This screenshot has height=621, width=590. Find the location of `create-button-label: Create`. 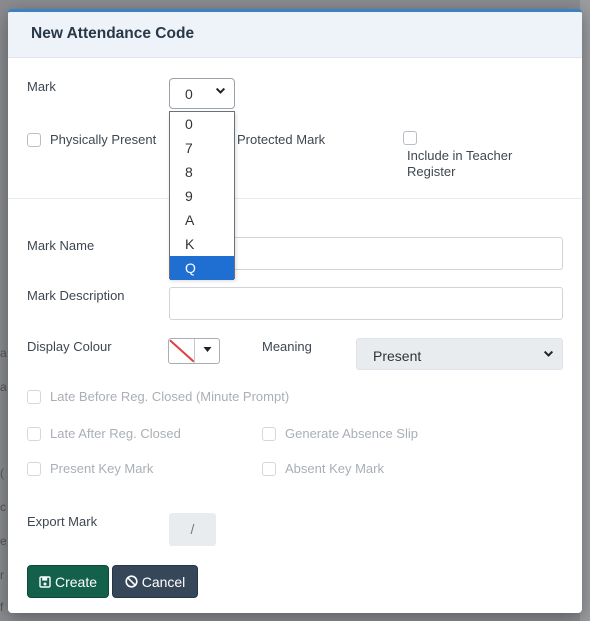

create-button-label: Create is located at coordinates (76, 581).